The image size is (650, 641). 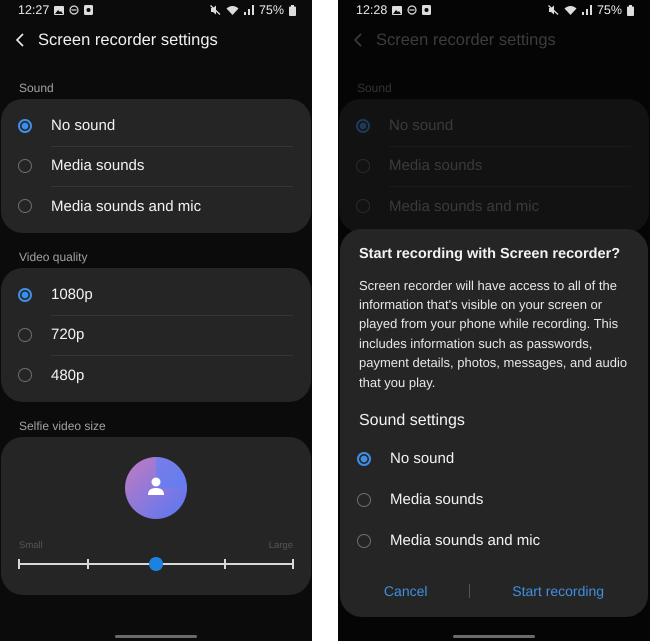 What do you see at coordinates (156, 488) in the screenshot?
I see `avatar-icon` at bounding box center [156, 488].